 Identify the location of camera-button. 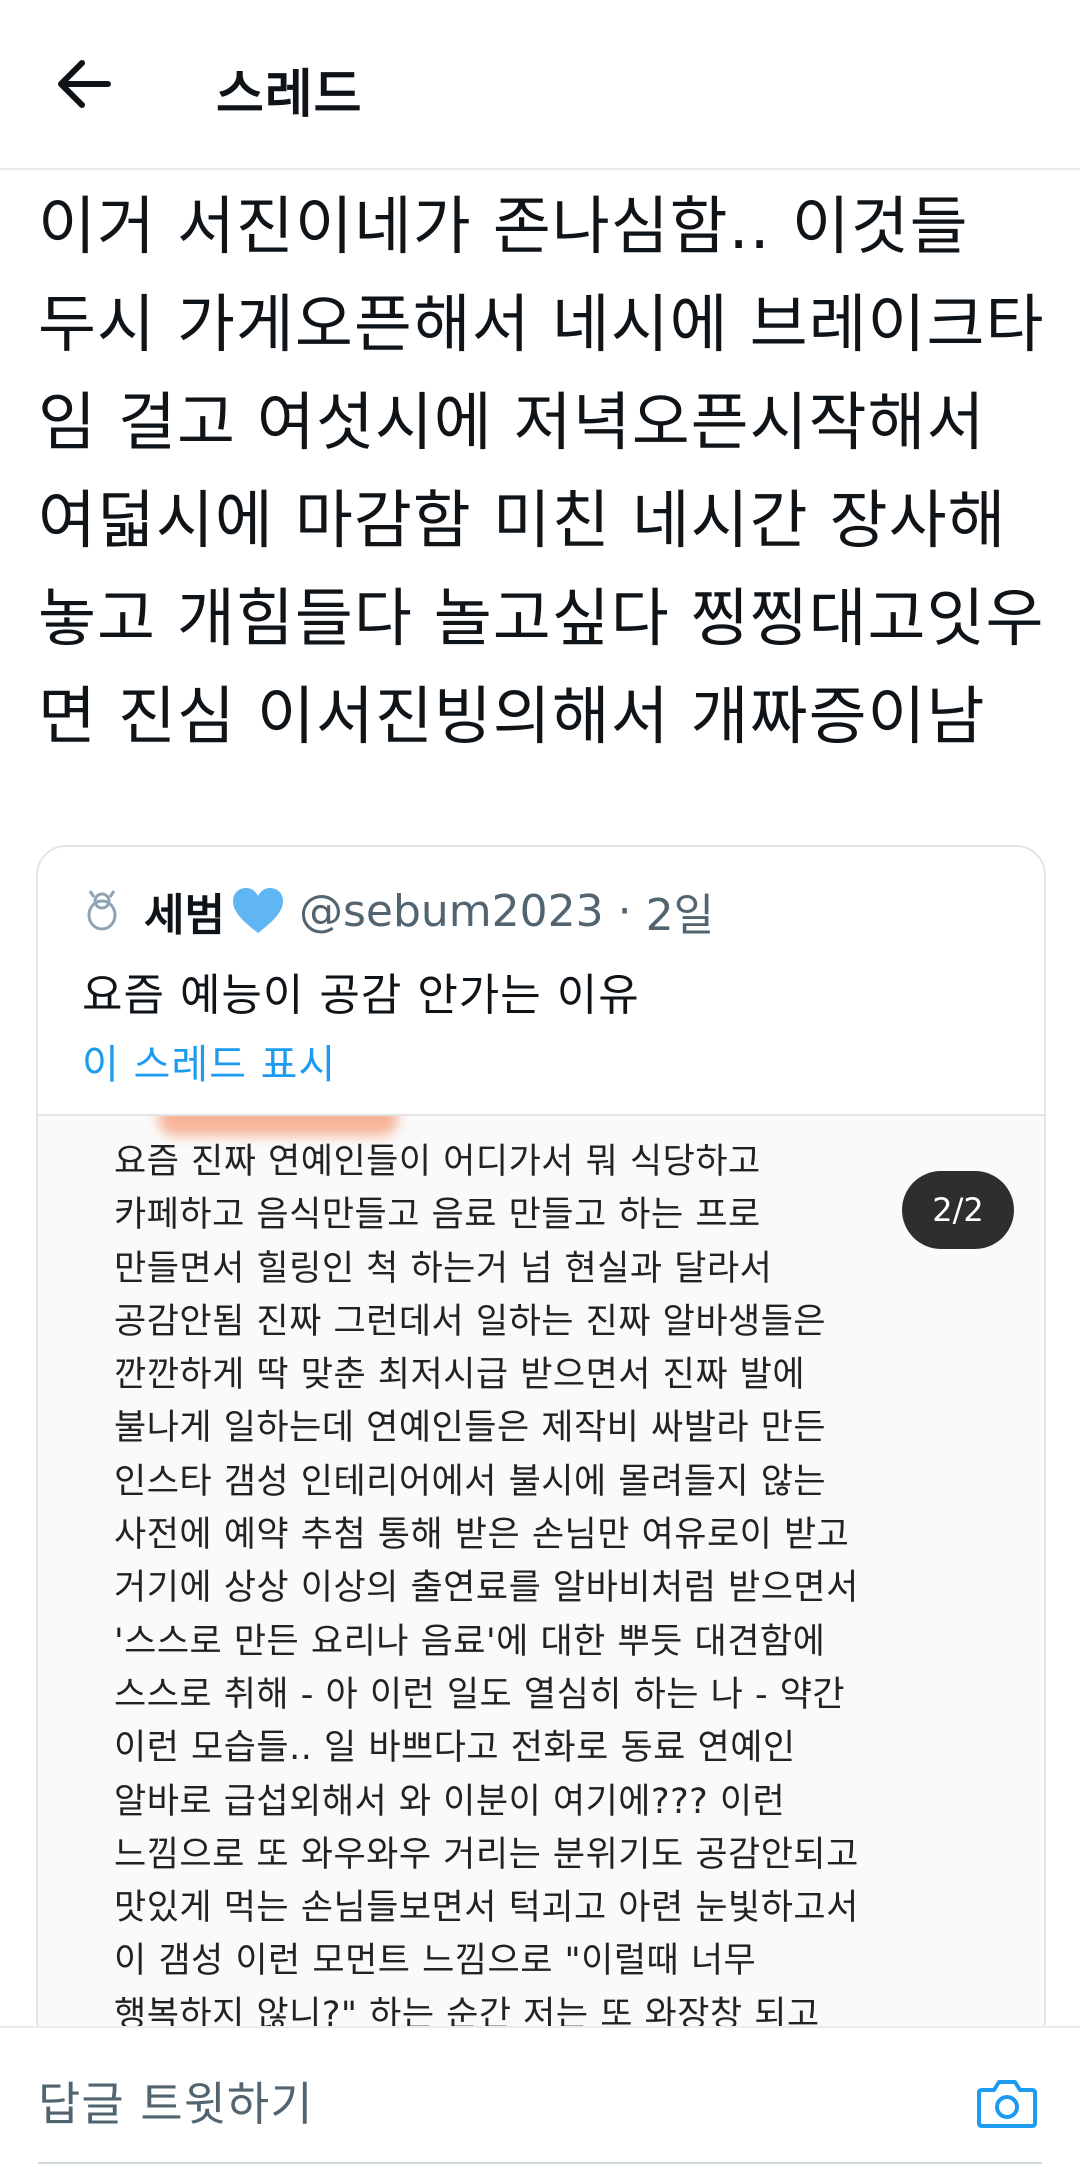
(1007, 2103).